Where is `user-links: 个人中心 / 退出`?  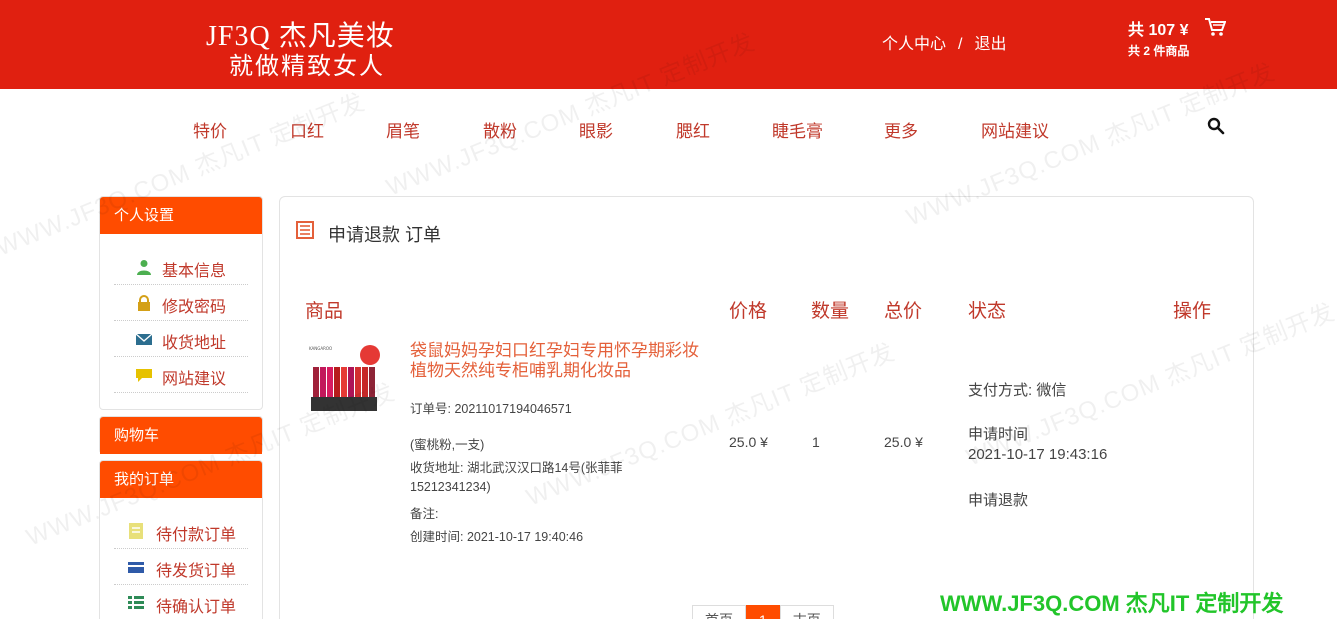
user-links: 个人中心 / 退出 is located at coordinates (944, 42).